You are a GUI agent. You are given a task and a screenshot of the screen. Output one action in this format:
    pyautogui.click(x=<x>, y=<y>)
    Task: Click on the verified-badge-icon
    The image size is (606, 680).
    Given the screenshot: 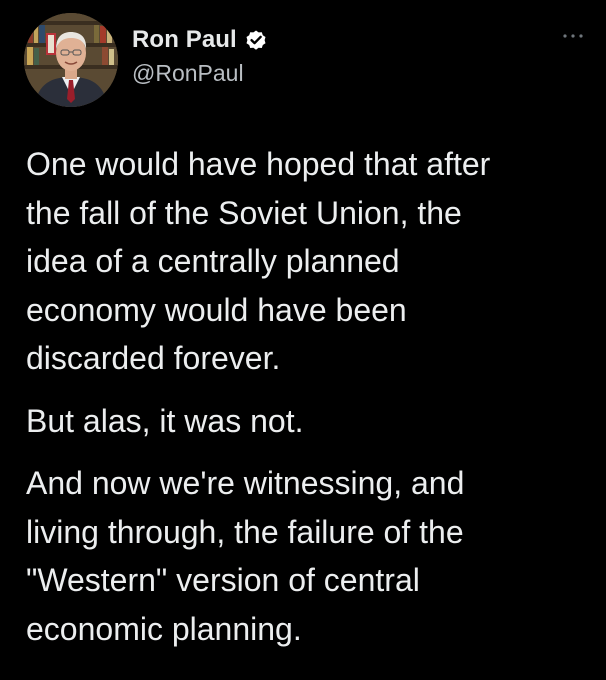 What is the action you would take?
    pyautogui.click(x=256, y=40)
    